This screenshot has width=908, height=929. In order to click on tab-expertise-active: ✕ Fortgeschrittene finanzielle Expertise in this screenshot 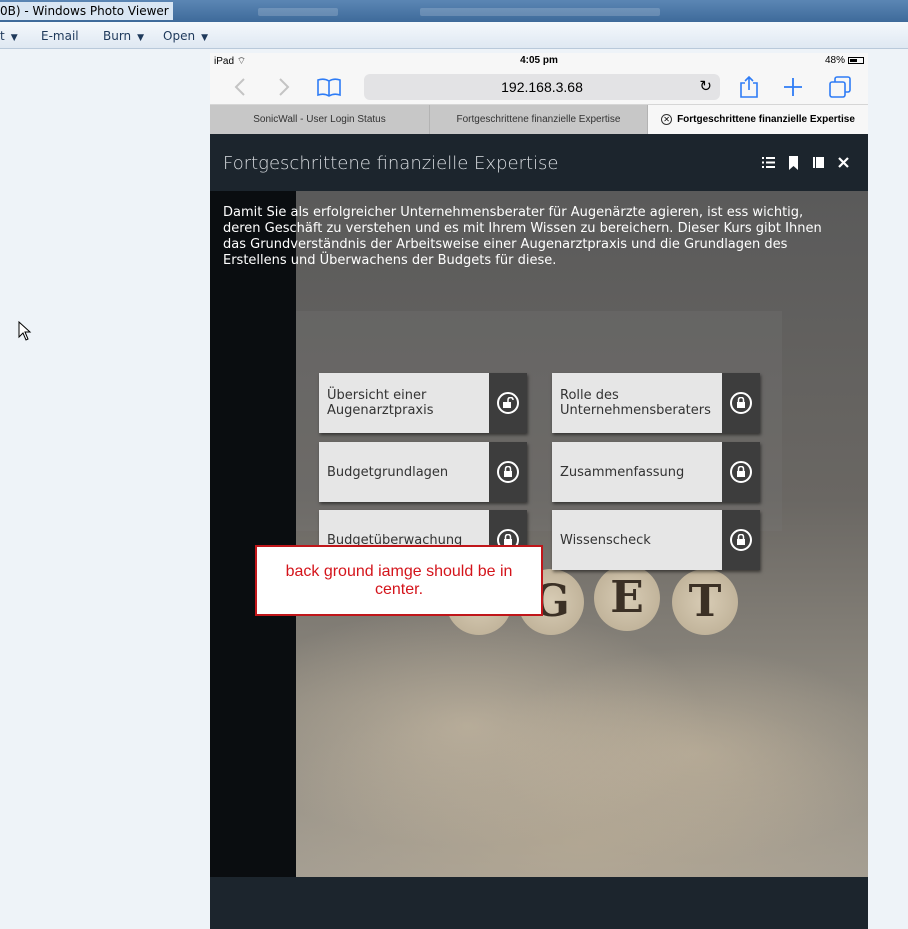, I will do `click(758, 119)`.